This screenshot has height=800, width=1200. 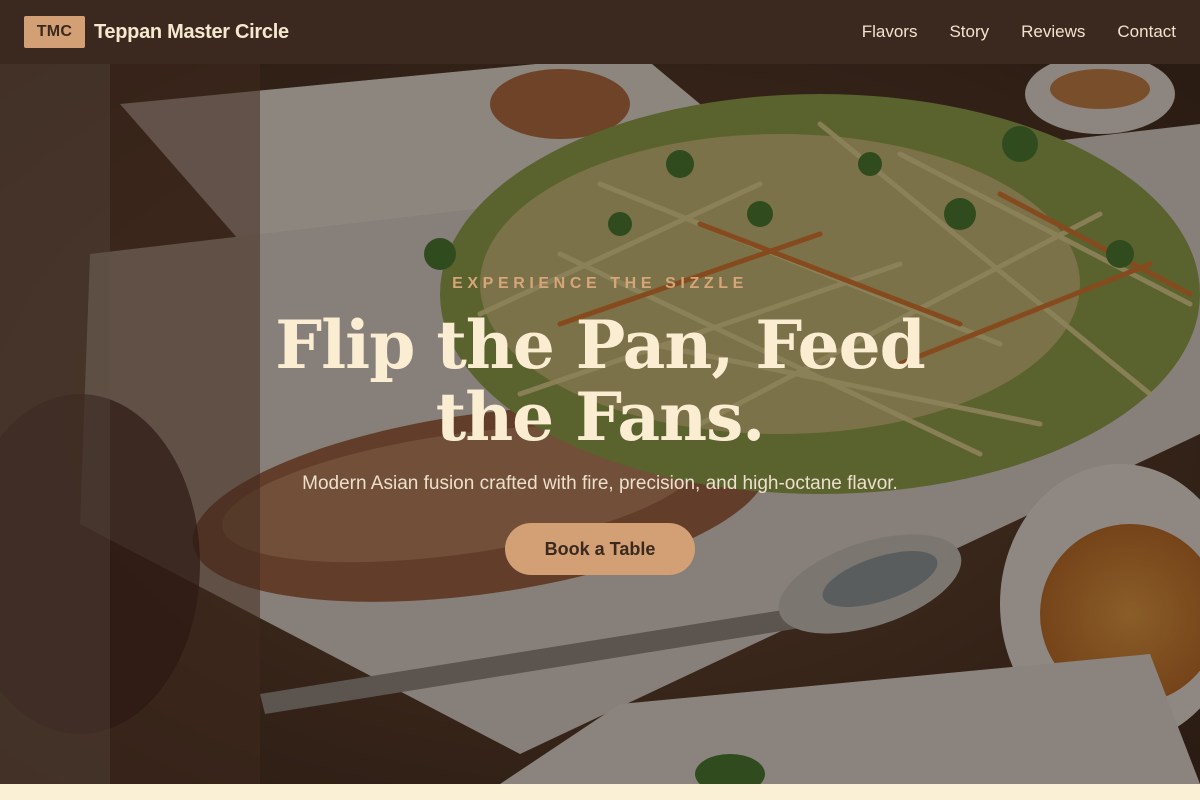 What do you see at coordinates (890, 32) in the screenshot?
I see `nav-link-flavors: Flavors` at bounding box center [890, 32].